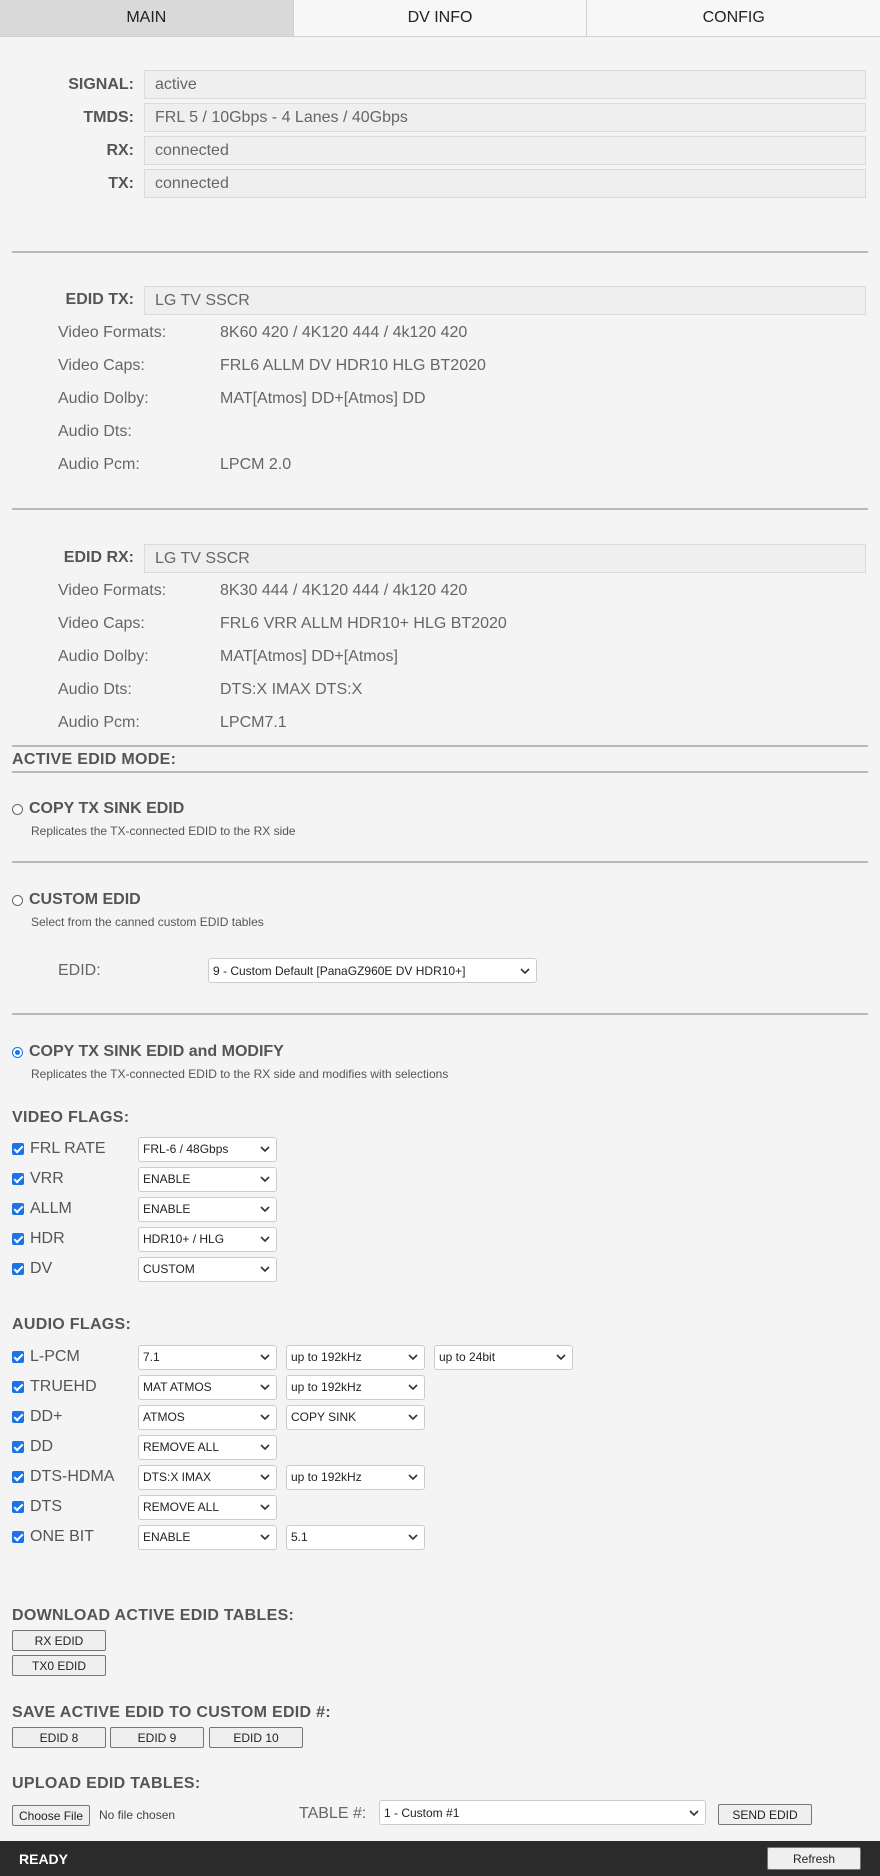 The height and width of the screenshot is (1876, 880). I want to click on copy-tx-sink-radio, so click(17, 809).